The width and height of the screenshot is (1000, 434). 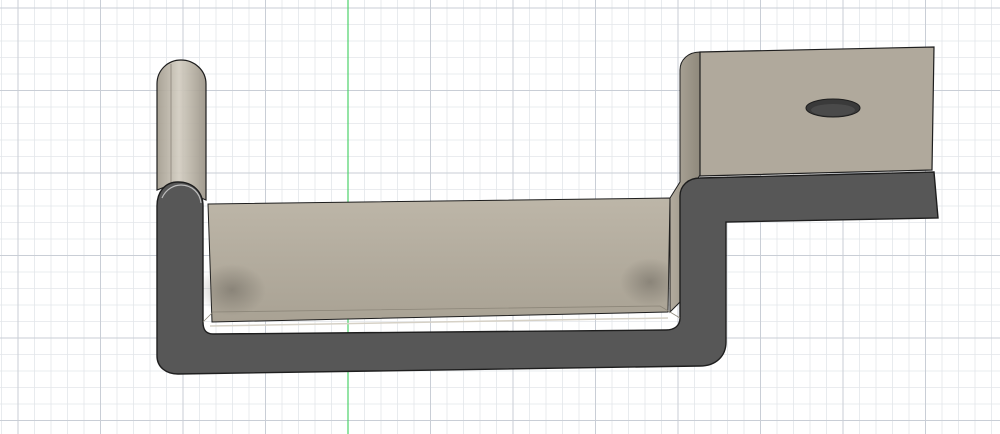 I want to click on left-lip-face, so click(x=181, y=130).